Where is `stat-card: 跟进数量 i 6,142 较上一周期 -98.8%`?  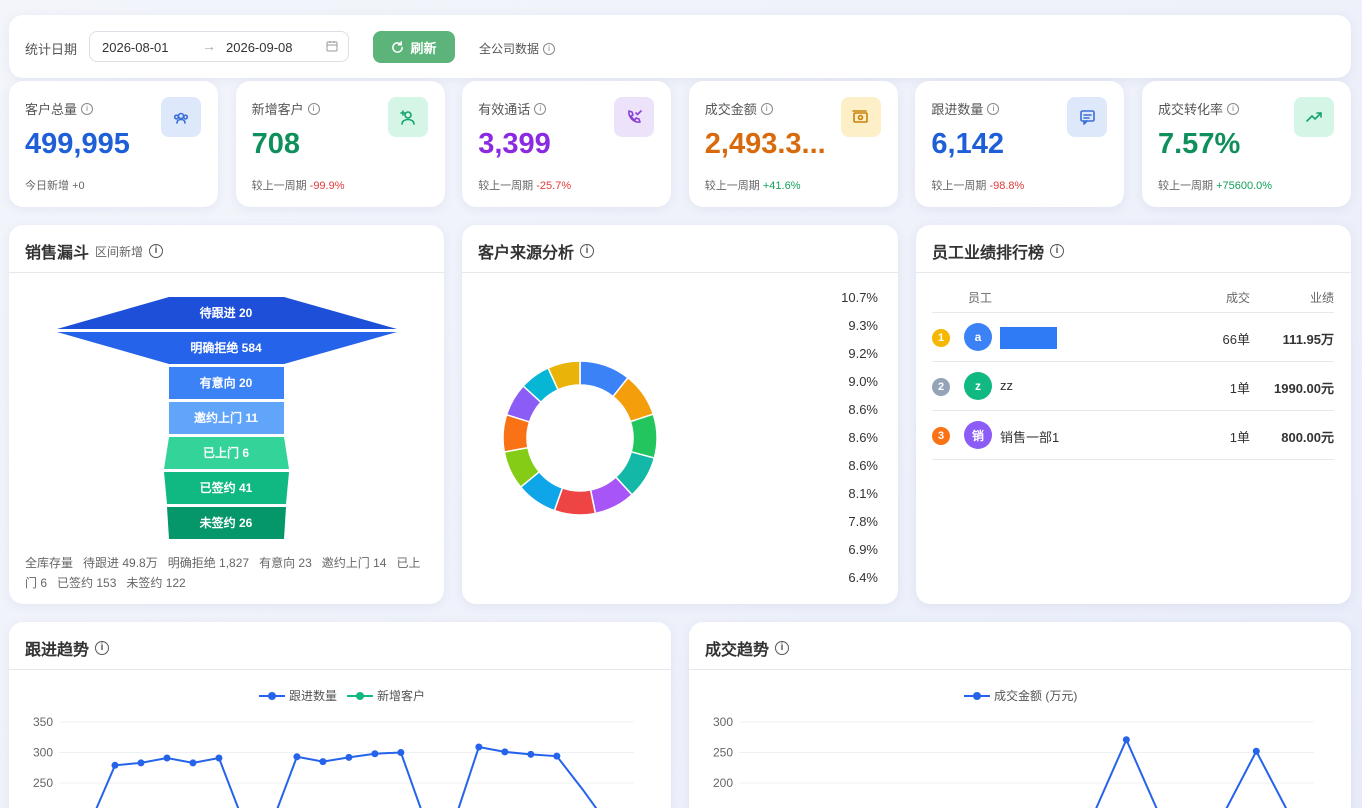
stat-card: 跟进数量 i 6,142 较上一周期 -98.8% is located at coordinates (1020, 144).